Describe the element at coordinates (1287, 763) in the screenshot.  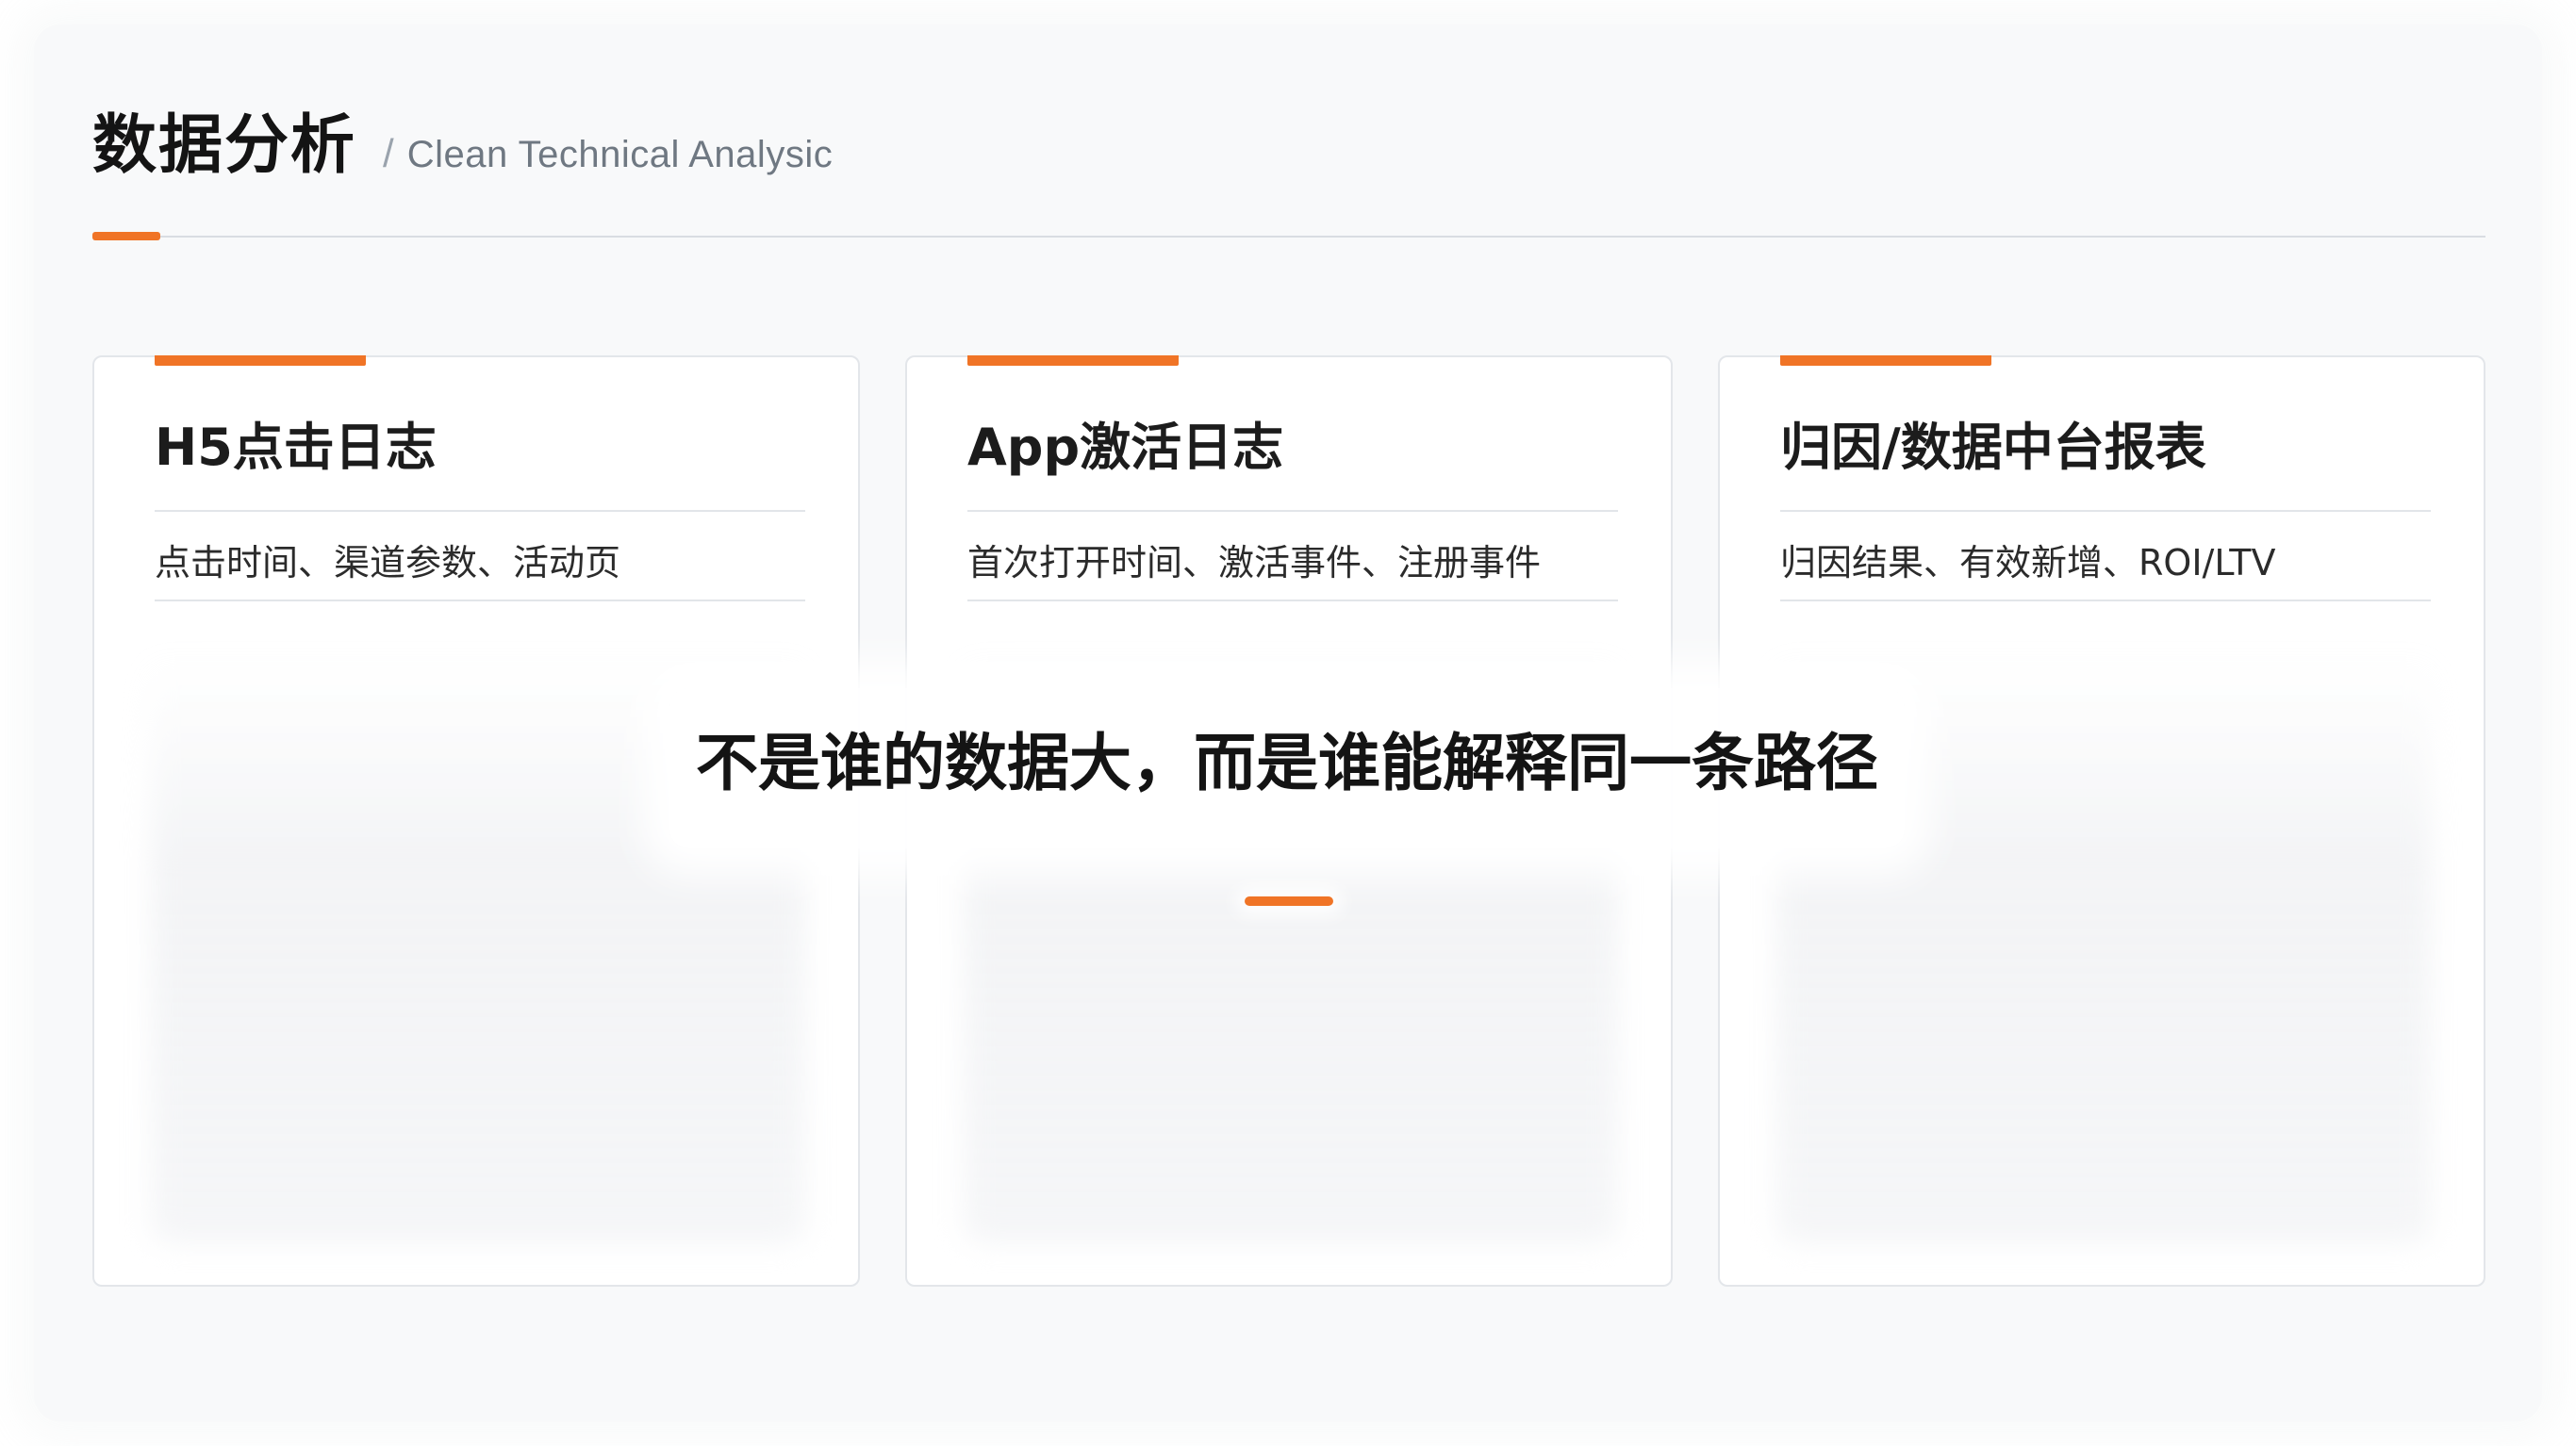
I see `caption-text: 不是谁的数据大，而是谁能解释同一条路径` at that location.